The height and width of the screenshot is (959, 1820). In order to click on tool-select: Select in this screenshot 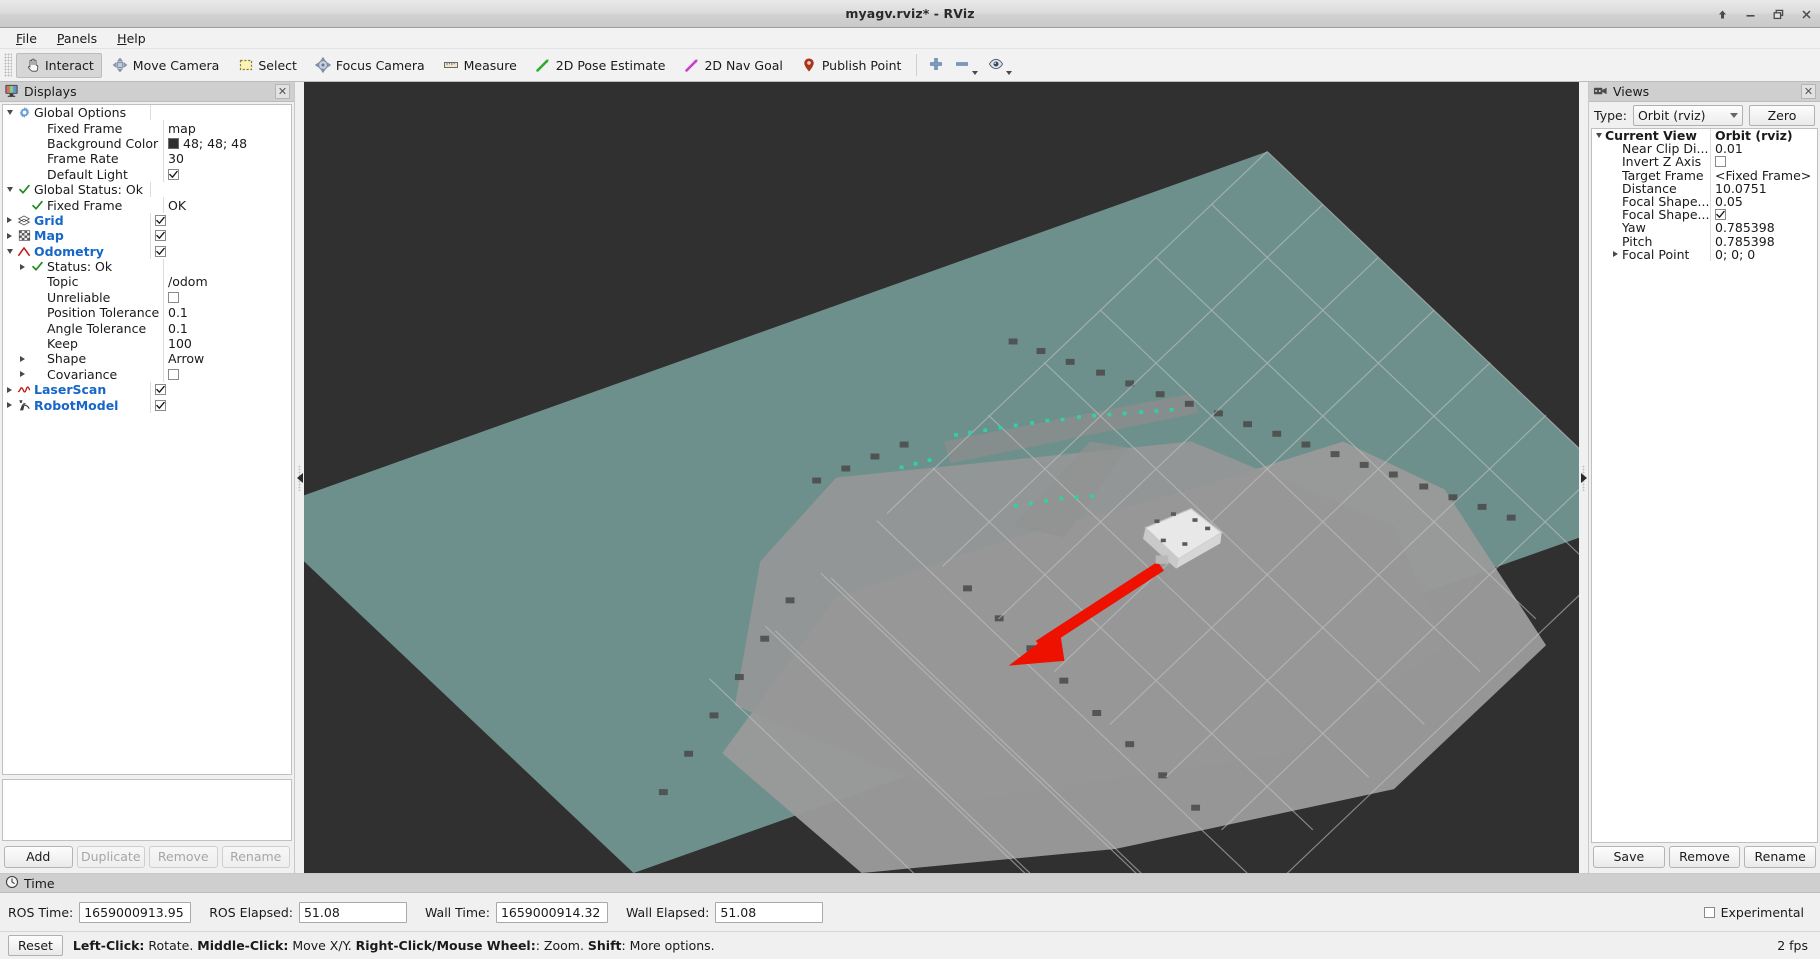, I will do `click(267, 65)`.